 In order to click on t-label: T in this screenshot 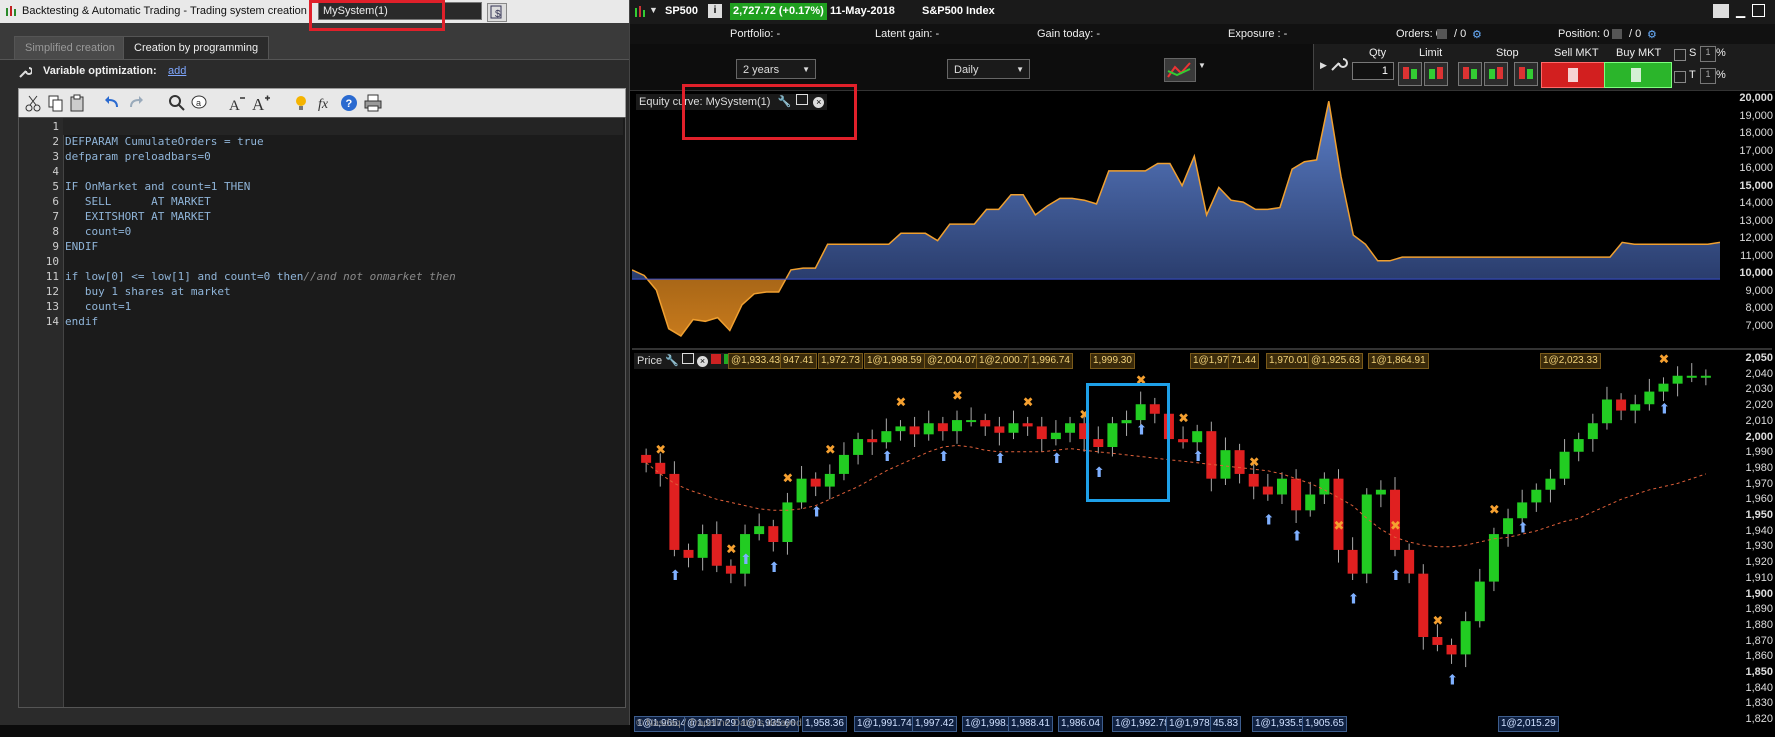, I will do `click(1692, 75)`.